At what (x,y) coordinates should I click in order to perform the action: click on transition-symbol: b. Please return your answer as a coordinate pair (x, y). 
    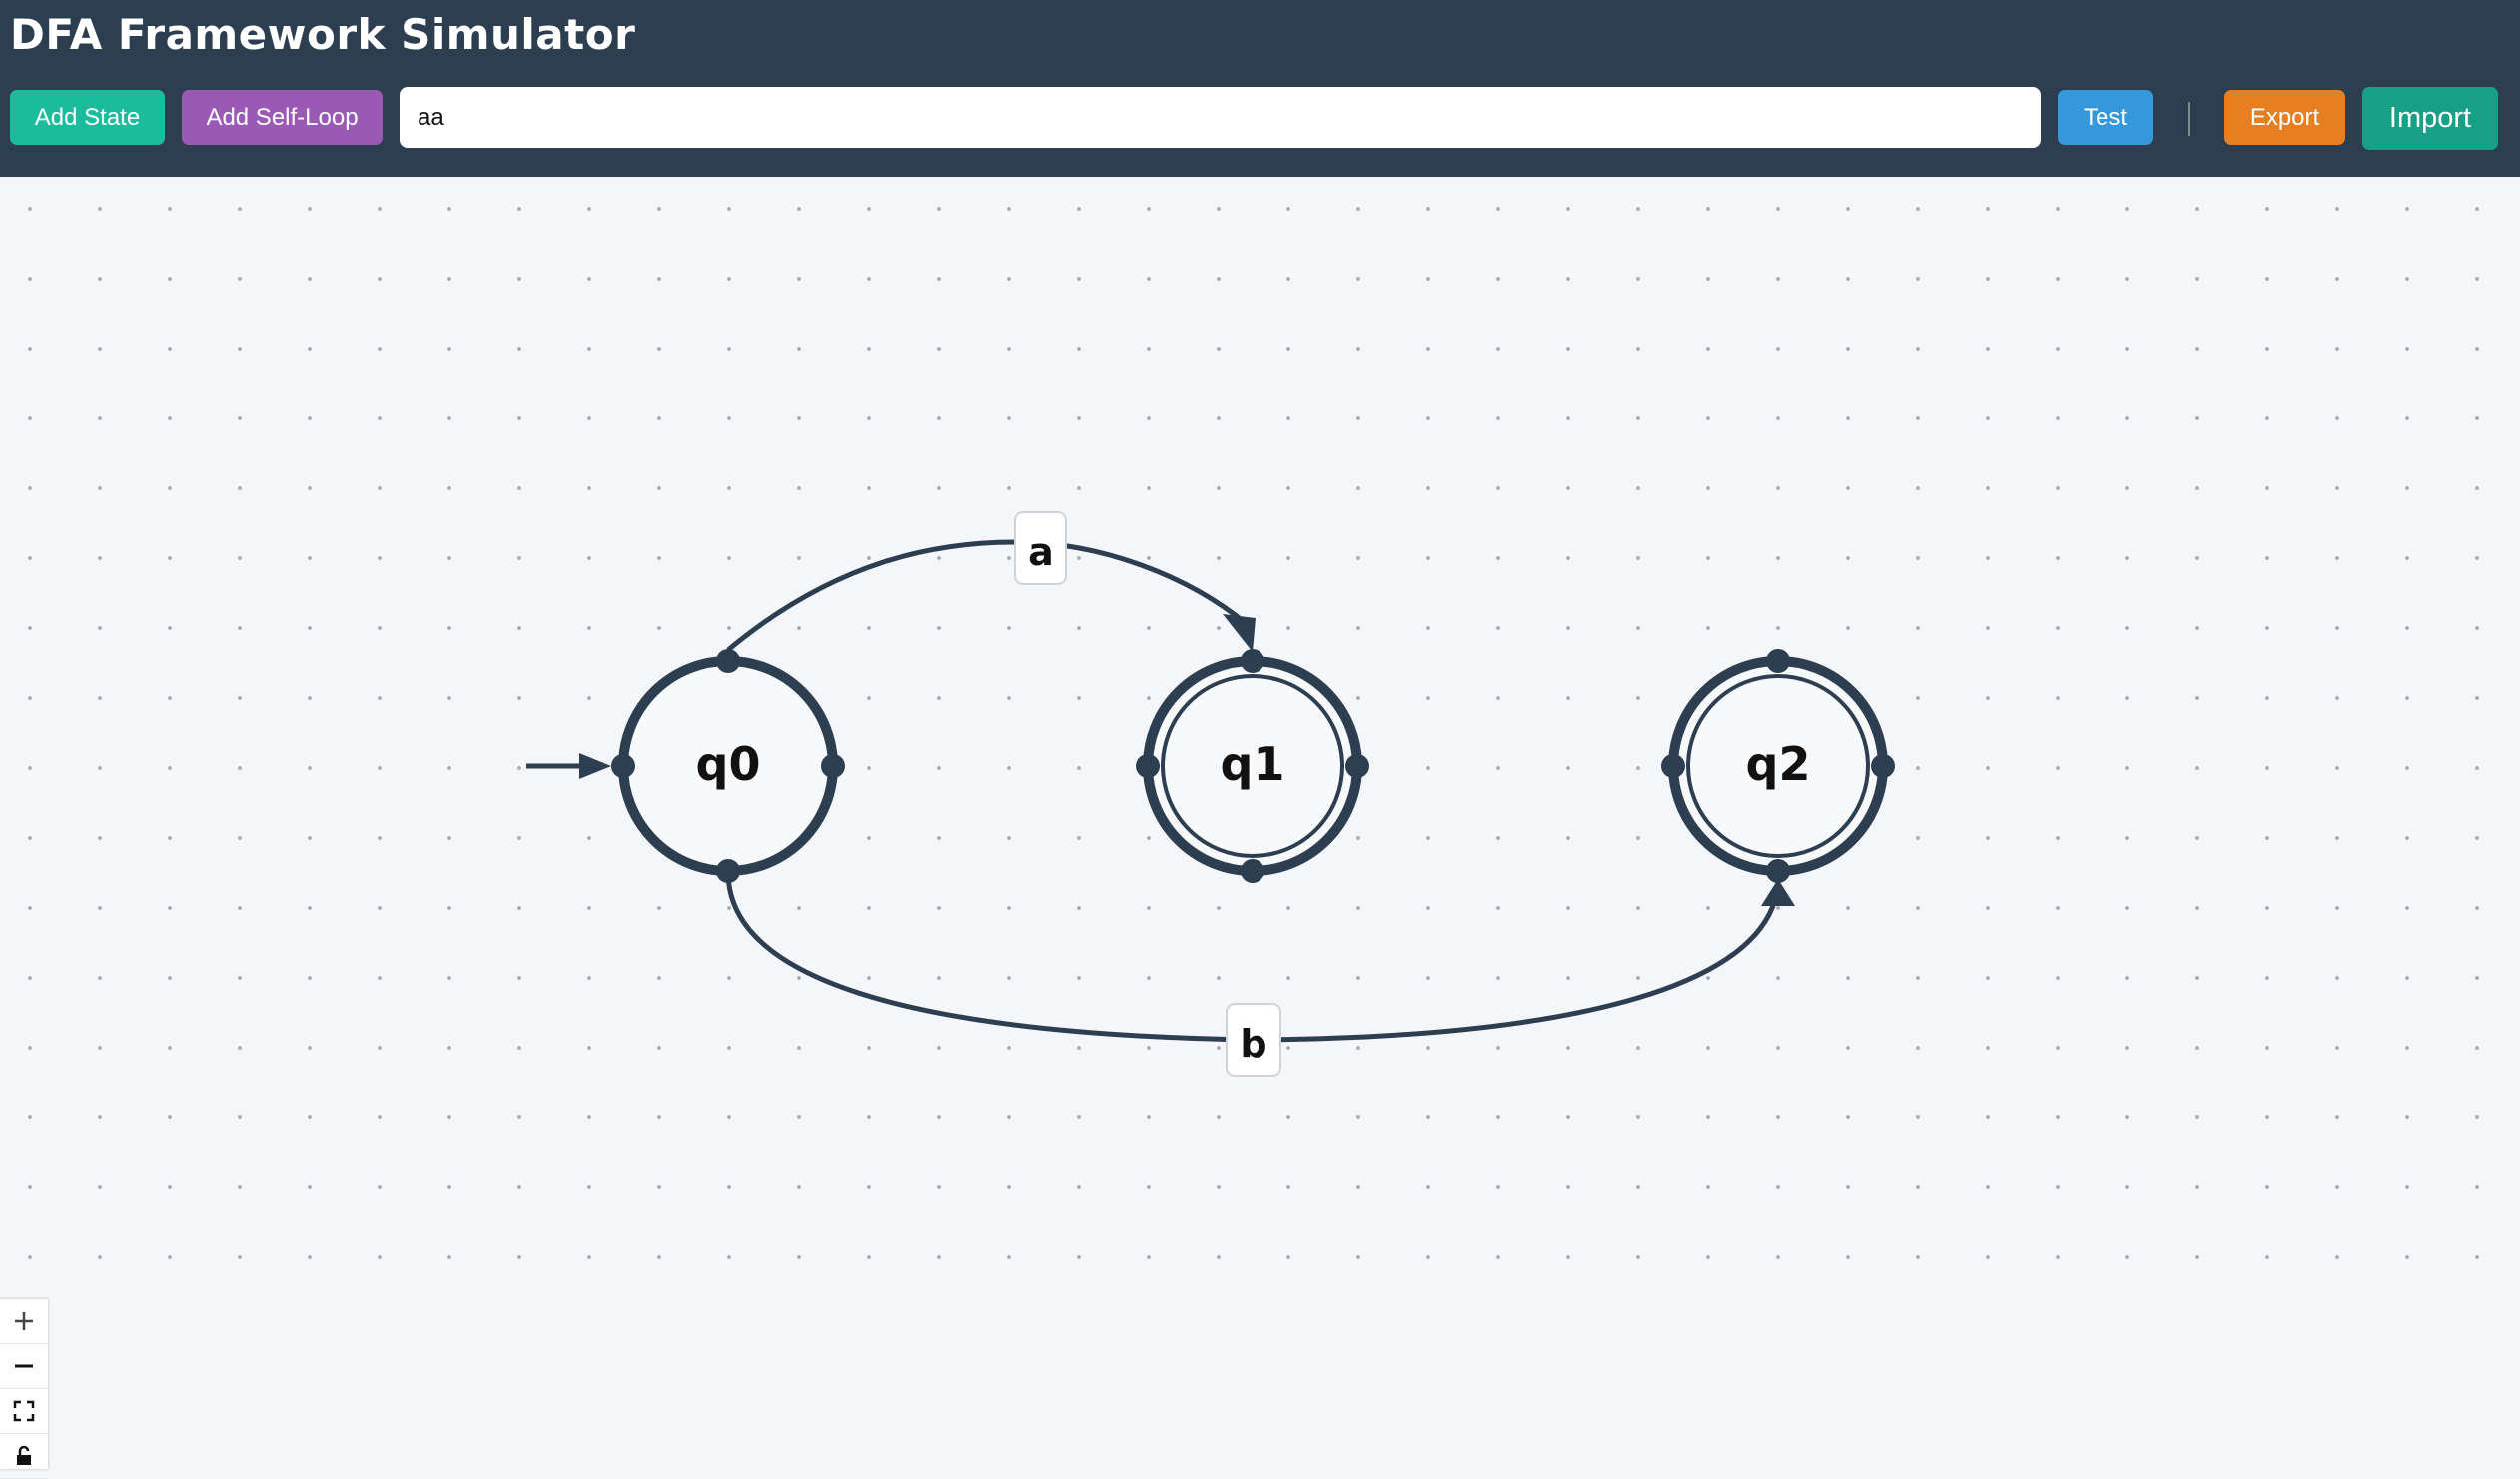
    Looking at the image, I should click on (1253, 1044).